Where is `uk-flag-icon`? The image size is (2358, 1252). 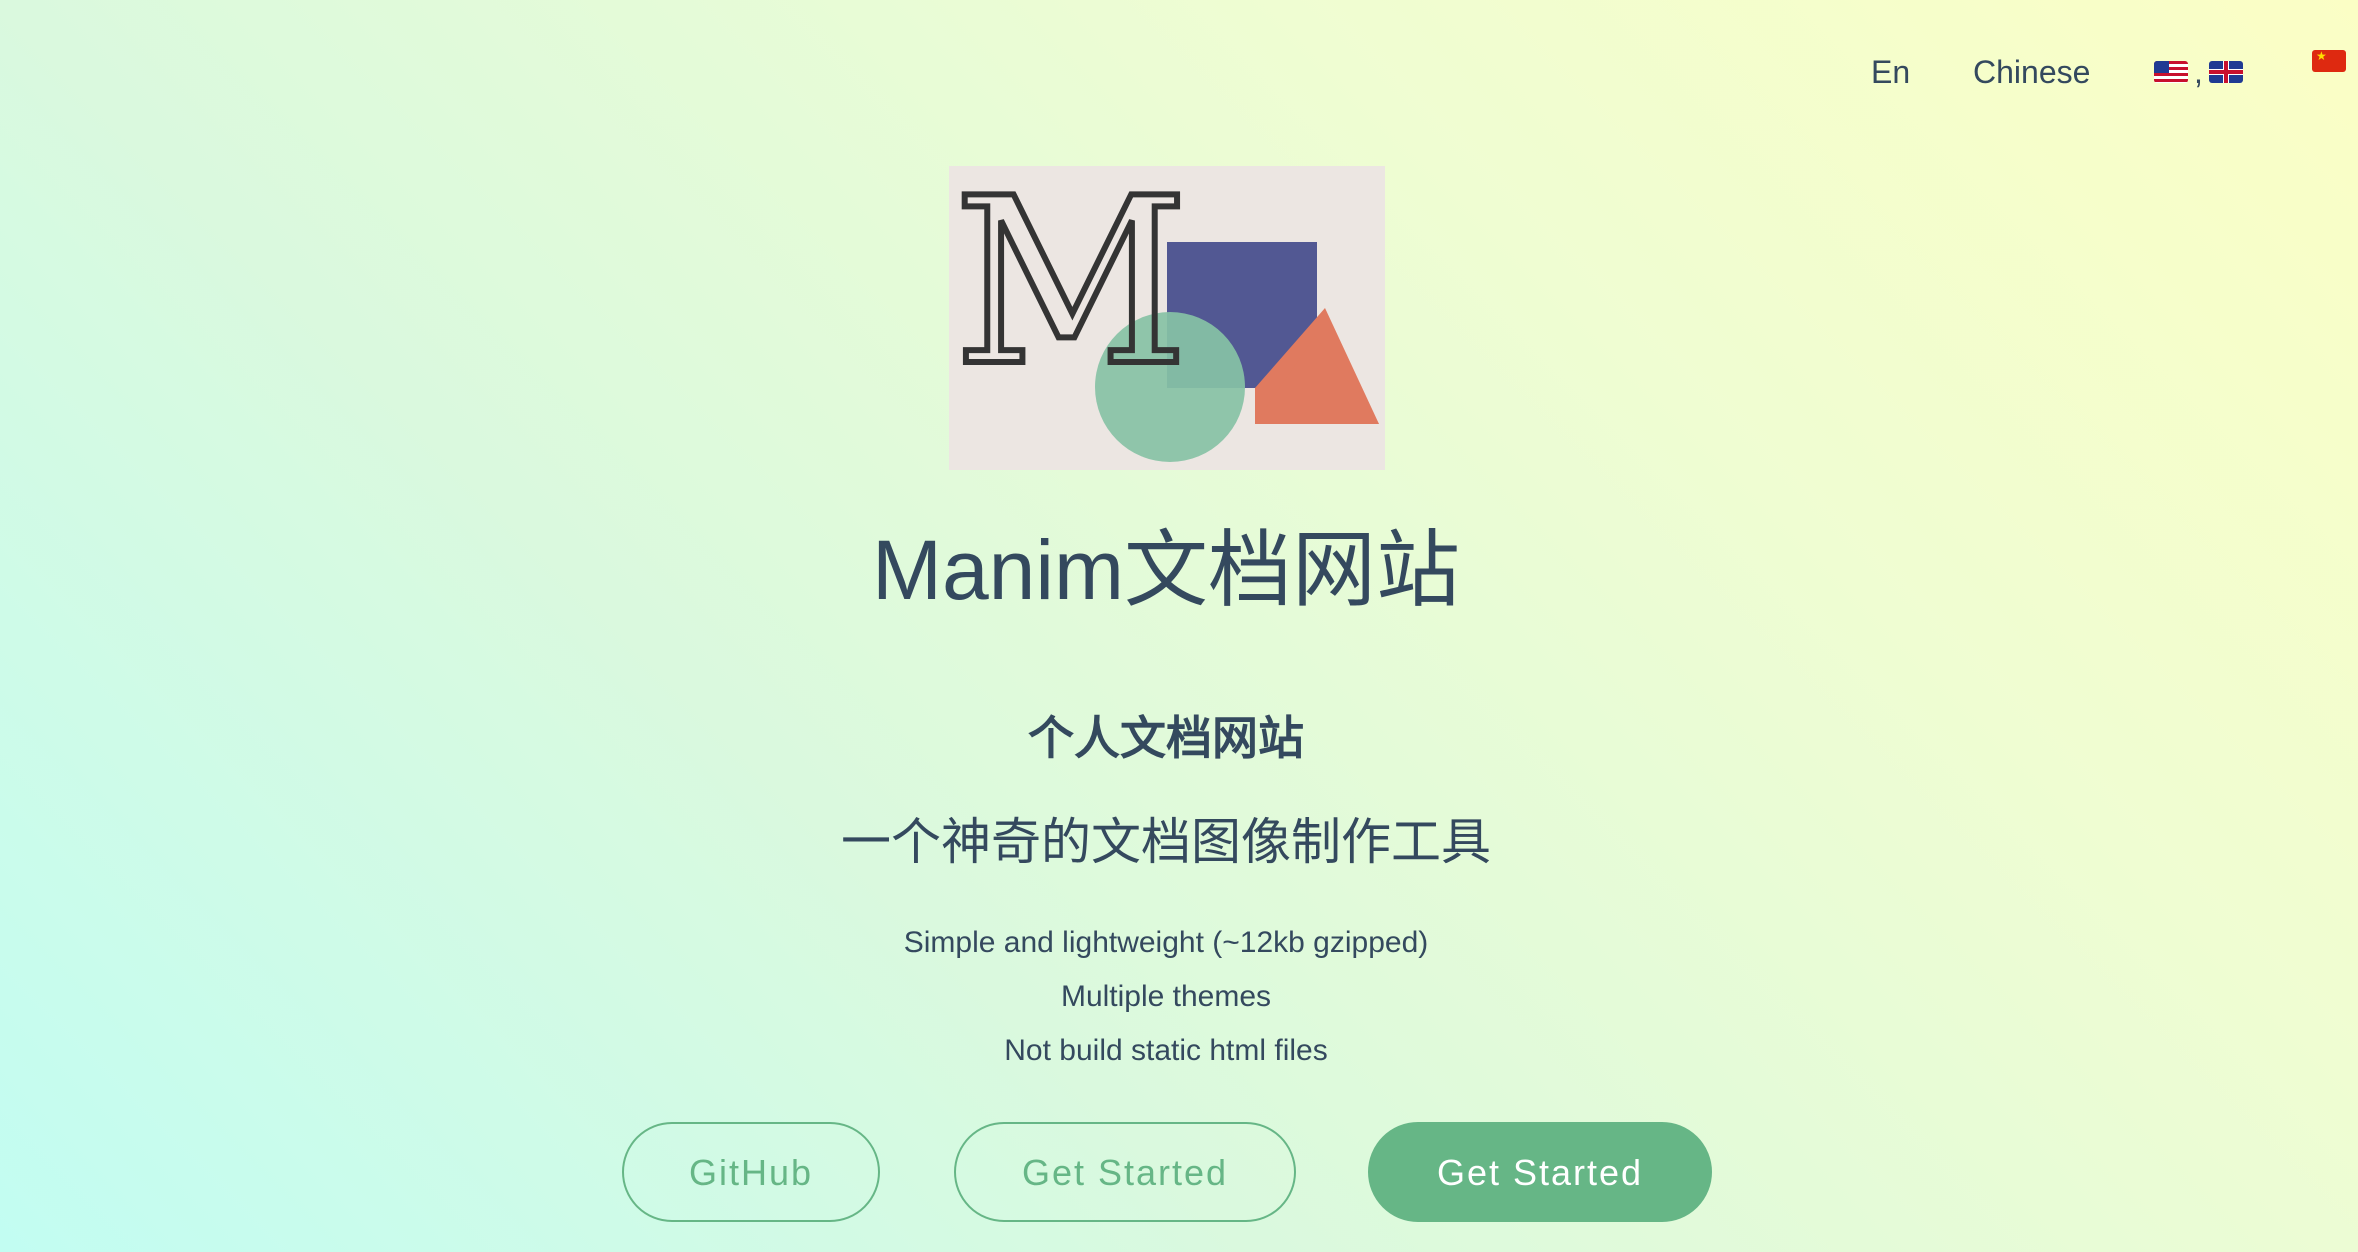 uk-flag-icon is located at coordinates (2225, 72).